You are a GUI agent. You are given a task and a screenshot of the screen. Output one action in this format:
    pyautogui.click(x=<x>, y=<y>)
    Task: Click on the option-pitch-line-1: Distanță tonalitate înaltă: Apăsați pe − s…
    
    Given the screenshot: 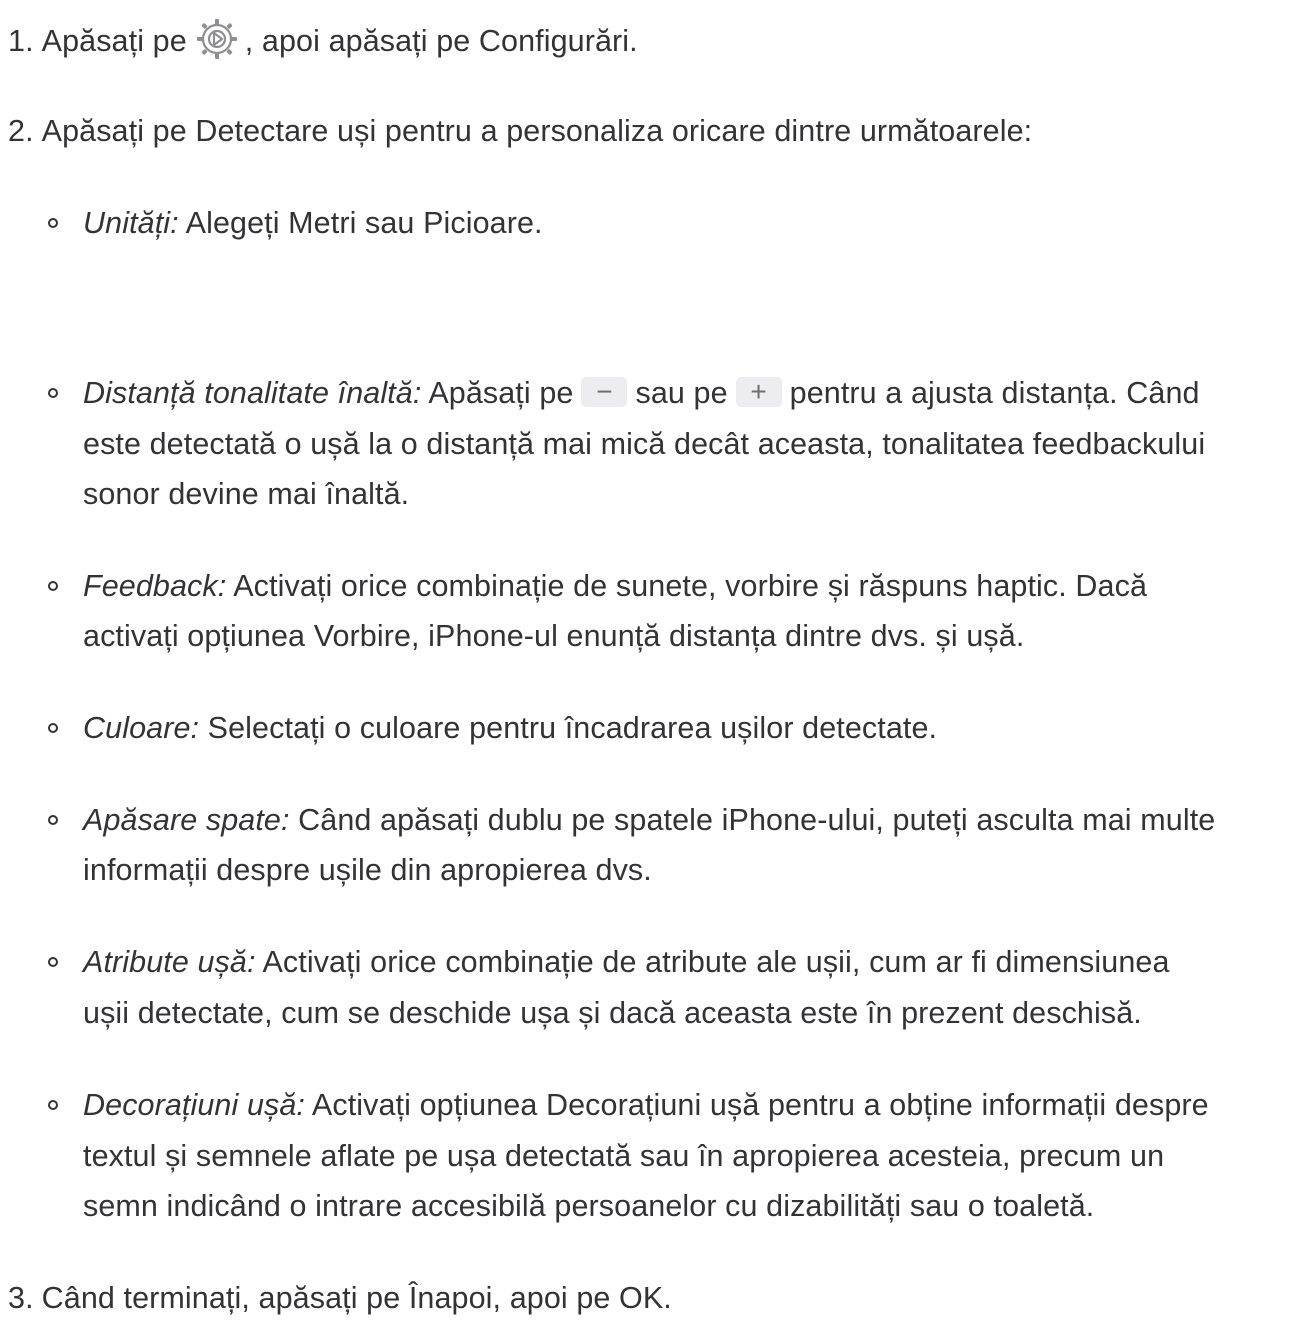 What is the action you would take?
    pyautogui.click(x=641, y=393)
    